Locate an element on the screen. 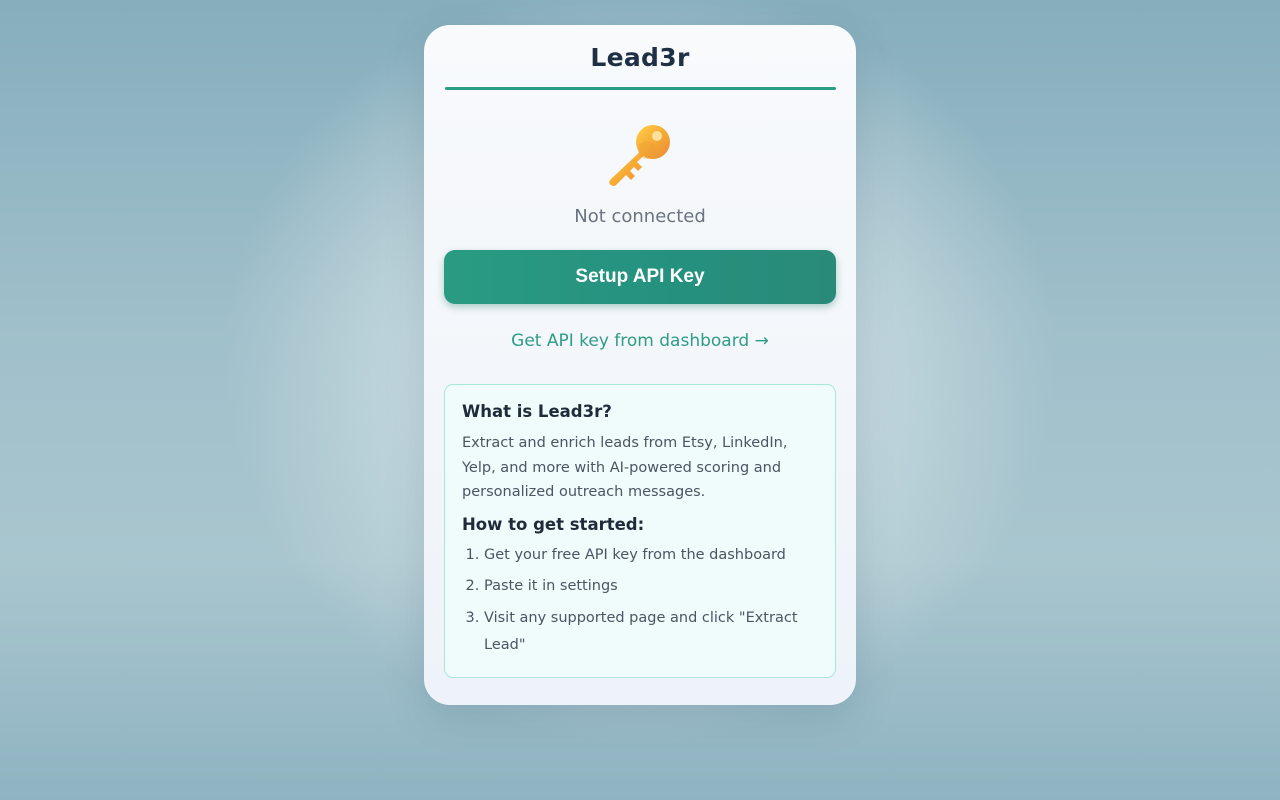 The height and width of the screenshot is (800, 1280). dashboard-link: Get API key from dashboard → is located at coordinates (640, 342).